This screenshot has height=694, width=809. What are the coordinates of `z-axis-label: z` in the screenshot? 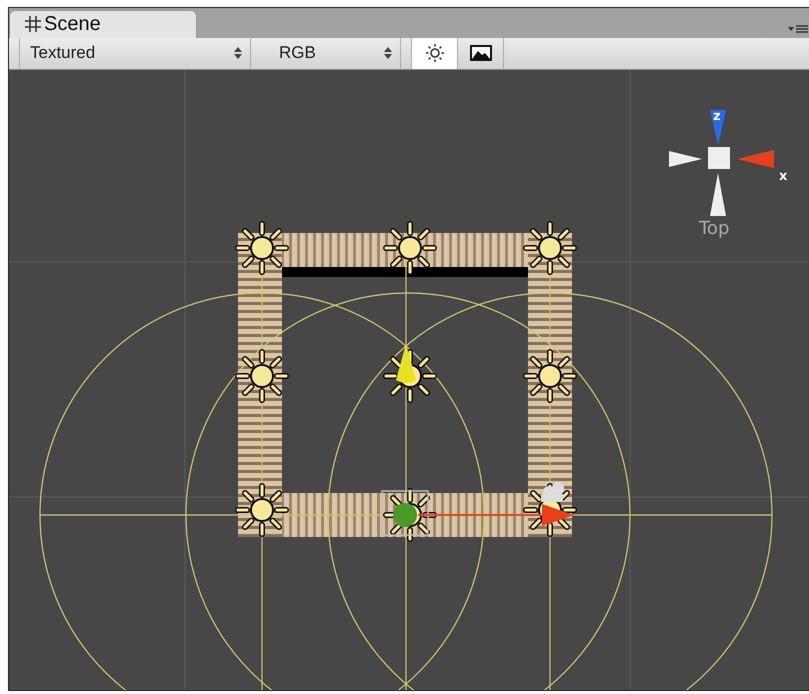 It's located at (717, 116).